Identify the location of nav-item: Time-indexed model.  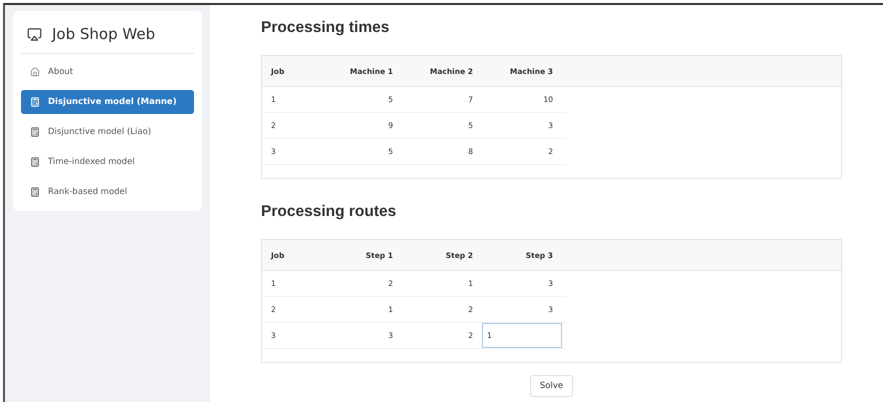
(107, 162).